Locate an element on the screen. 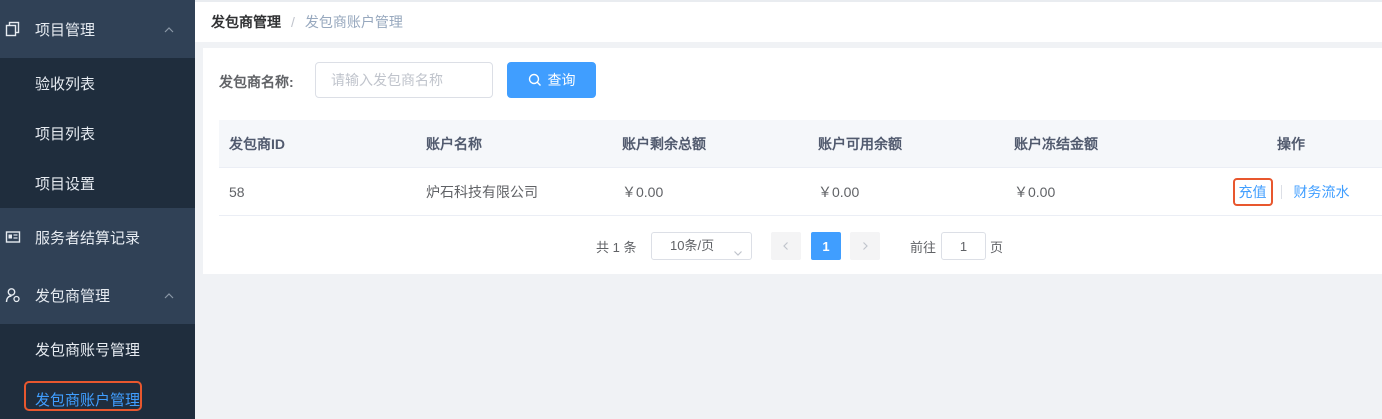  prev-page-button is located at coordinates (786, 246).